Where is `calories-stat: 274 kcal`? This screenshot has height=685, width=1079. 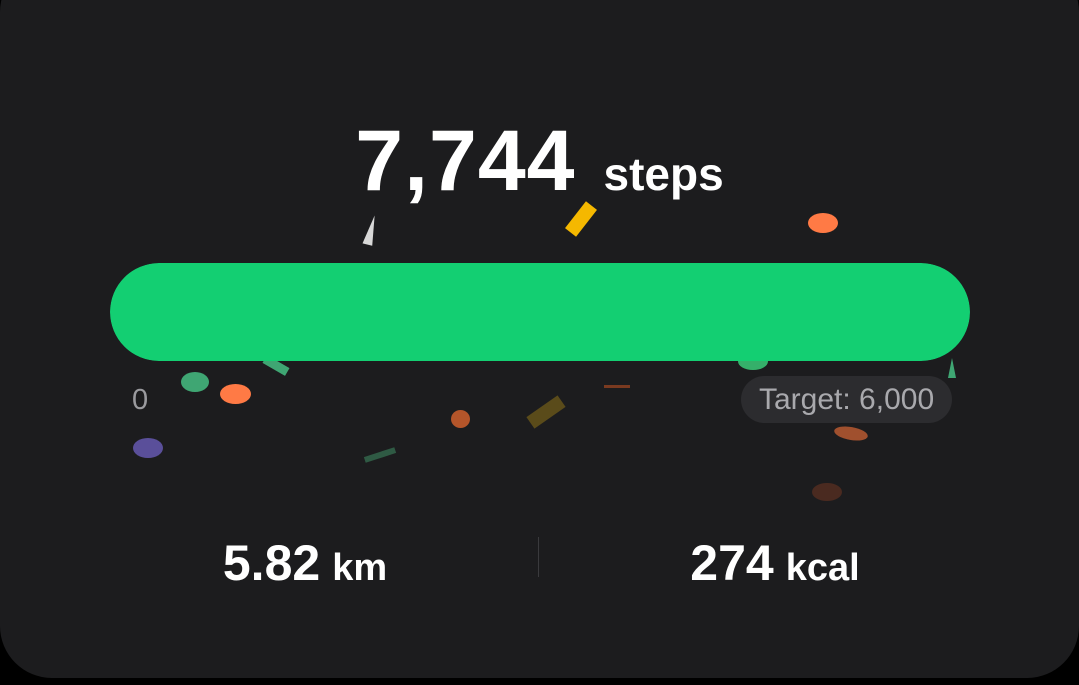 calories-stat: 274 kcal is located at coordinates (775, 563).